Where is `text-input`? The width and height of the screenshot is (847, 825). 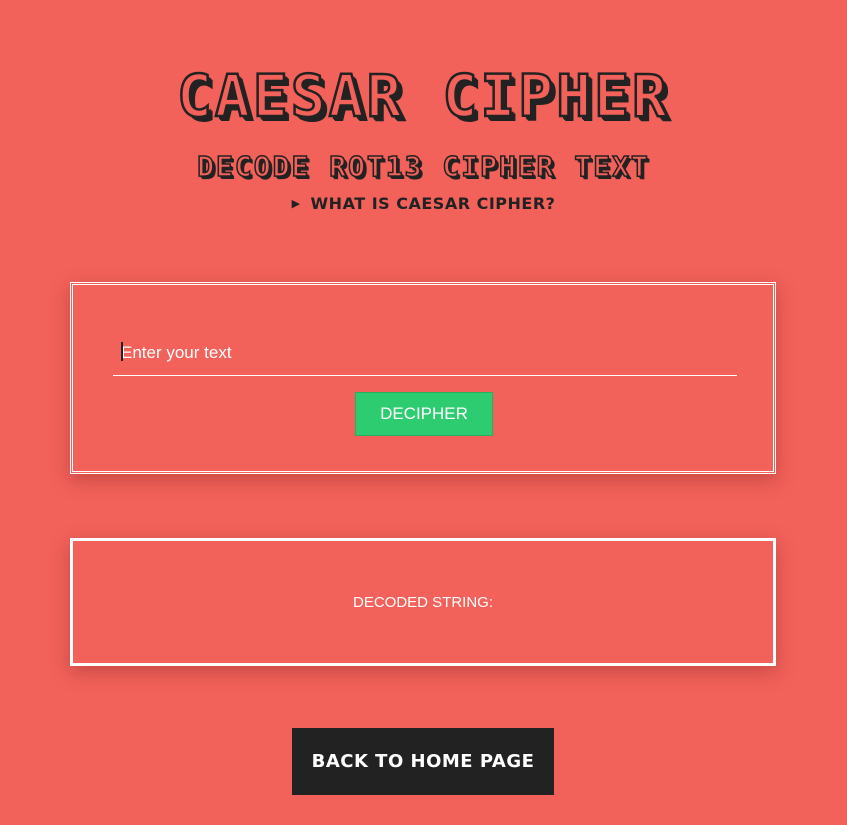 text-input is located at coordinates (425, 353).